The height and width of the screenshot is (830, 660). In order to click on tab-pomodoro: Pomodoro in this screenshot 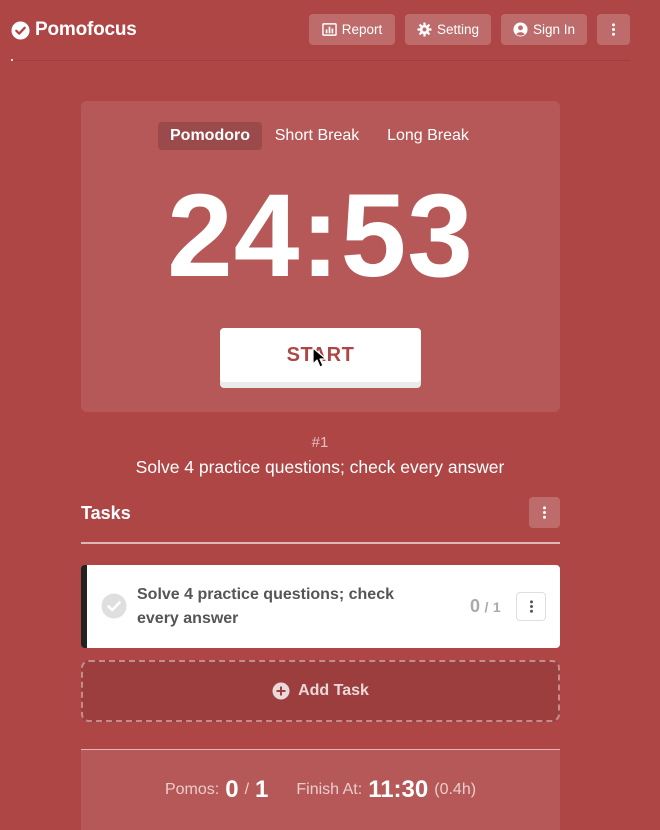, I will do `click(210, 136)`.